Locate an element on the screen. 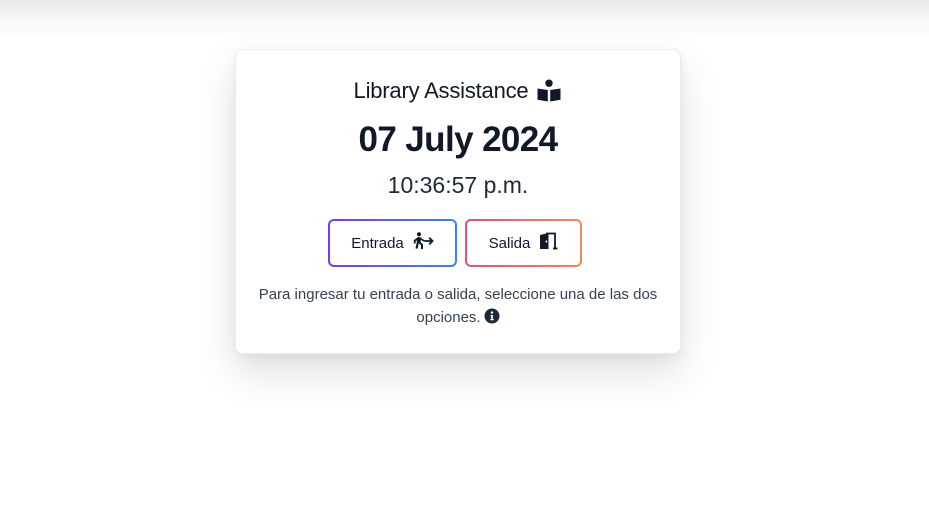 The width and height of the screenshot is (929, 521). salida-button: Salida is located at coordinates (523, 243).